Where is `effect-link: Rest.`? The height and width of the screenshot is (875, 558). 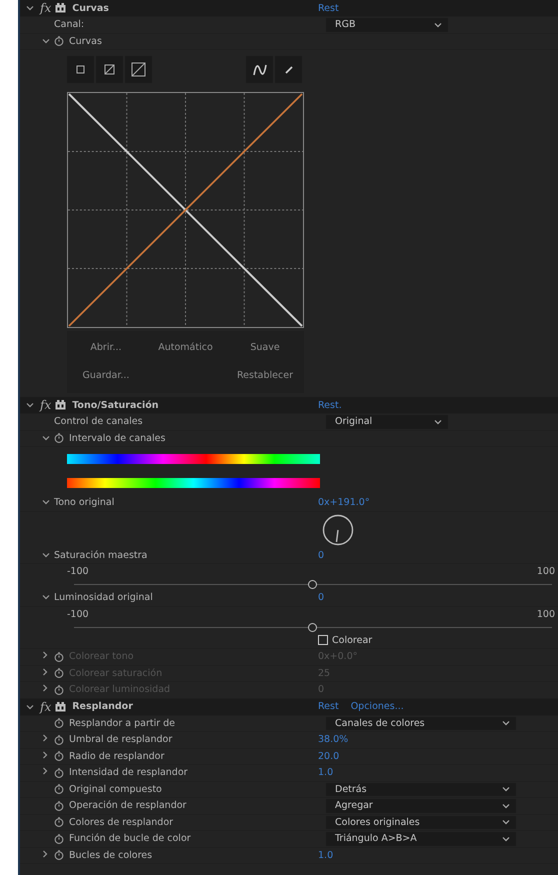
effect-link: Rest. is located at coordinates (330, 405).